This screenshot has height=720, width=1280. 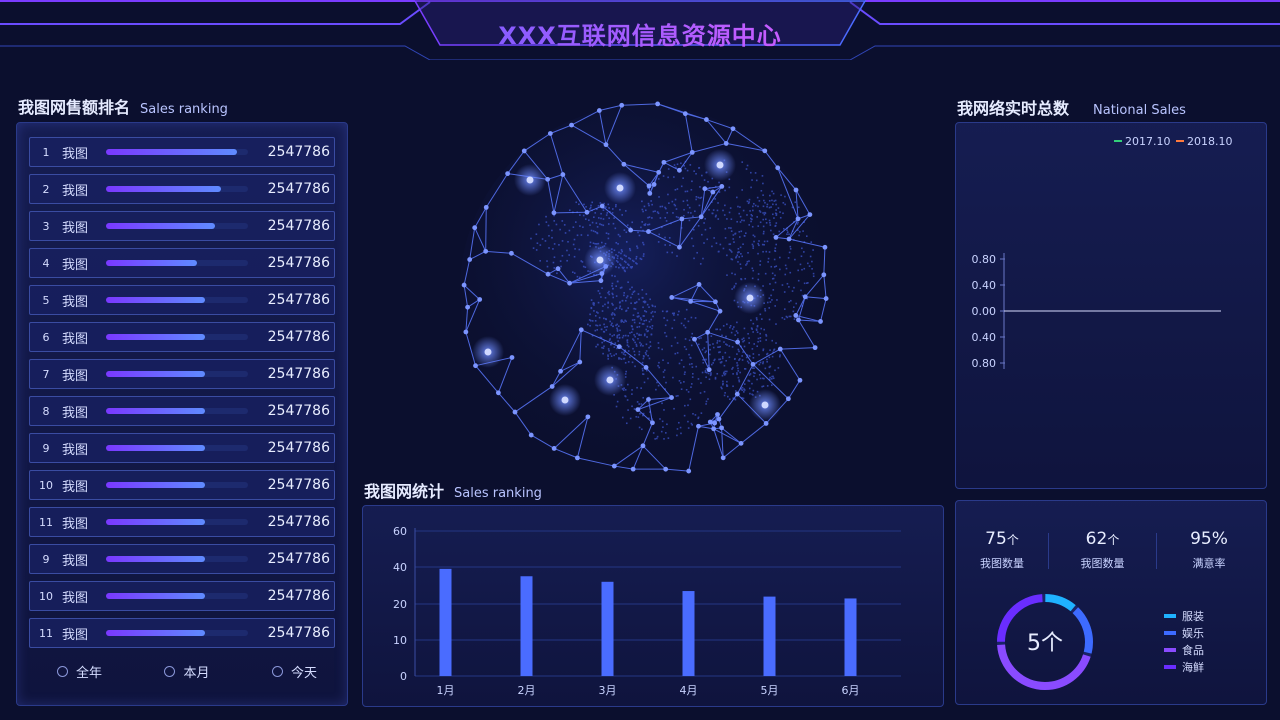 What do you see at coordinates (1002, 563) in the screenshot?
I see `stat-count-1-label: 我图数量` at bounding box center [1002, 563].